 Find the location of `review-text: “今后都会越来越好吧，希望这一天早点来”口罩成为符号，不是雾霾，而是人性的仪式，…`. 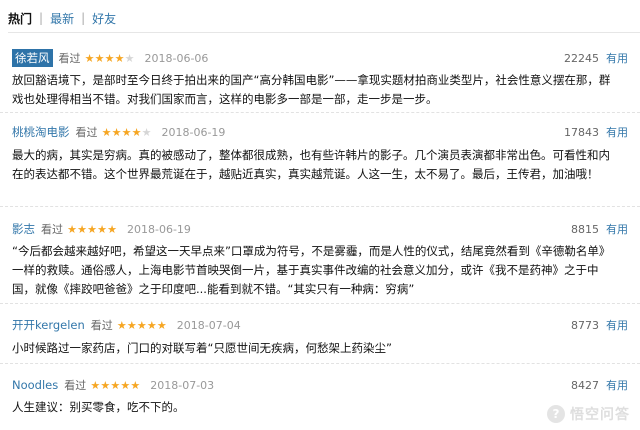

review-text: “今后都会越来越好吧，希望这一天早点来”口罩成为符号，不是雾霾，而是人性的仪式，… is located at coordinates (311, 270).